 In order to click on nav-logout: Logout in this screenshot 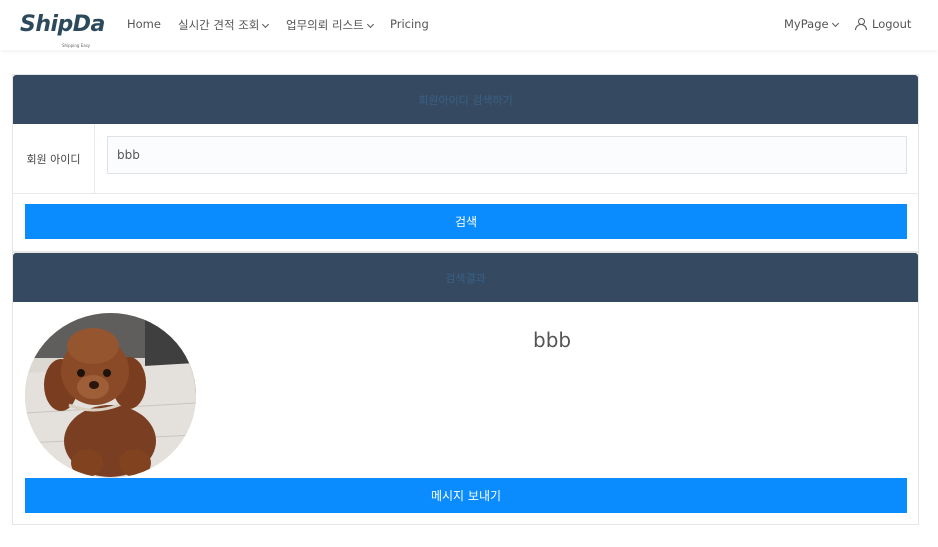, I will do `click(883, 24)`.